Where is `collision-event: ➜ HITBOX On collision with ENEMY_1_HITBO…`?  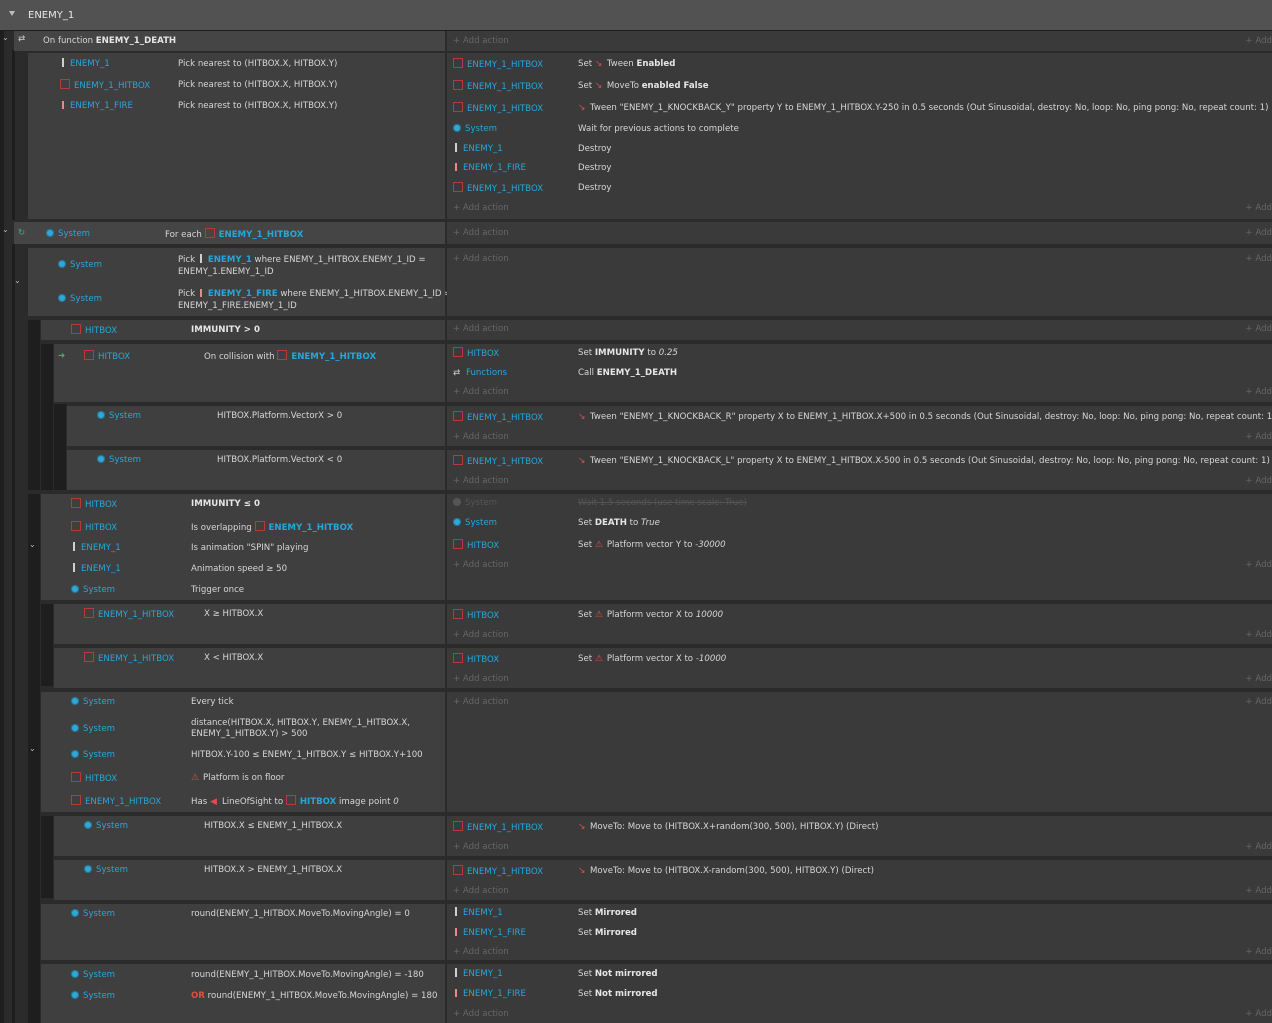
collision-event: ➜ HITBOX On collision with ENEMY_1_HITBO… is located at coordinates (249, 373).